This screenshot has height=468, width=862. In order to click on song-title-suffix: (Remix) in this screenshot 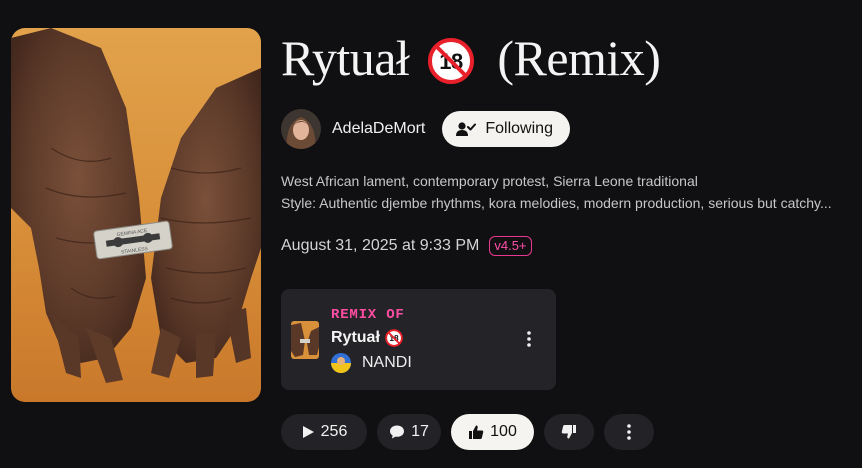, I will do `click(579, 58)`.